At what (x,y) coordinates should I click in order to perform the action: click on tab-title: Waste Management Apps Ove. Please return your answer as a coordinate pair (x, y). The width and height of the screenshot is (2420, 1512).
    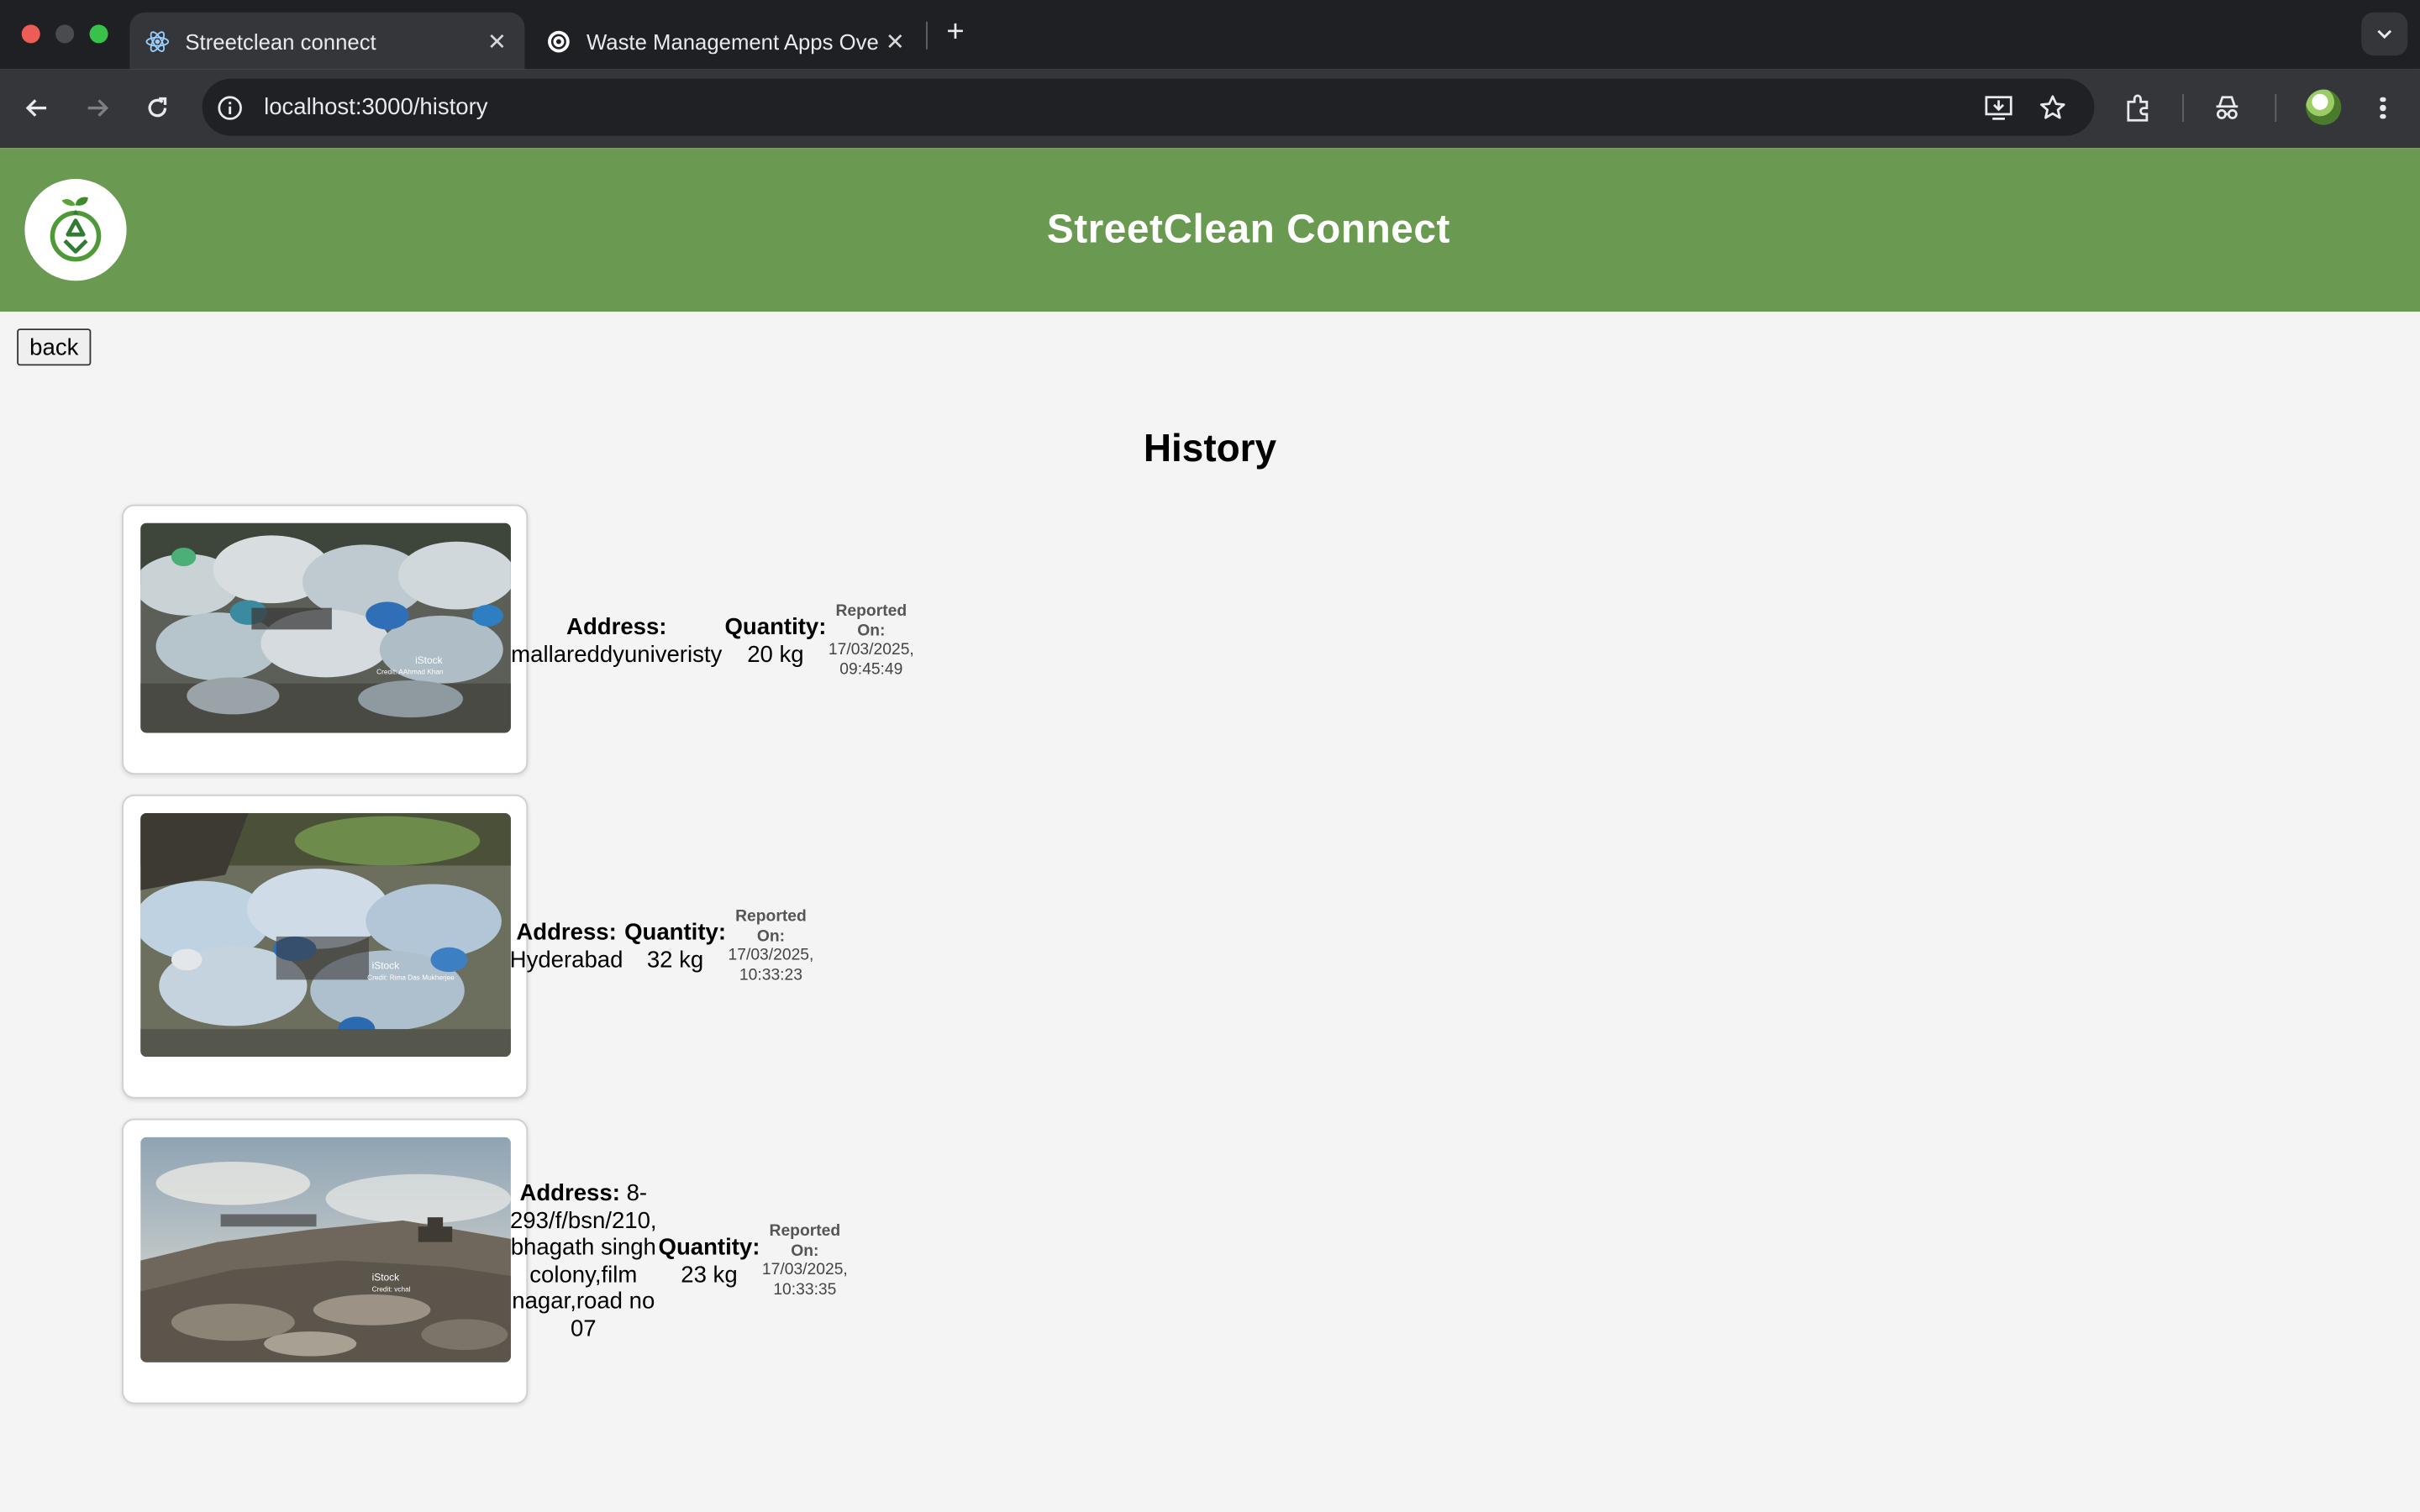
    Looking at the image, I should click on (733, 41).